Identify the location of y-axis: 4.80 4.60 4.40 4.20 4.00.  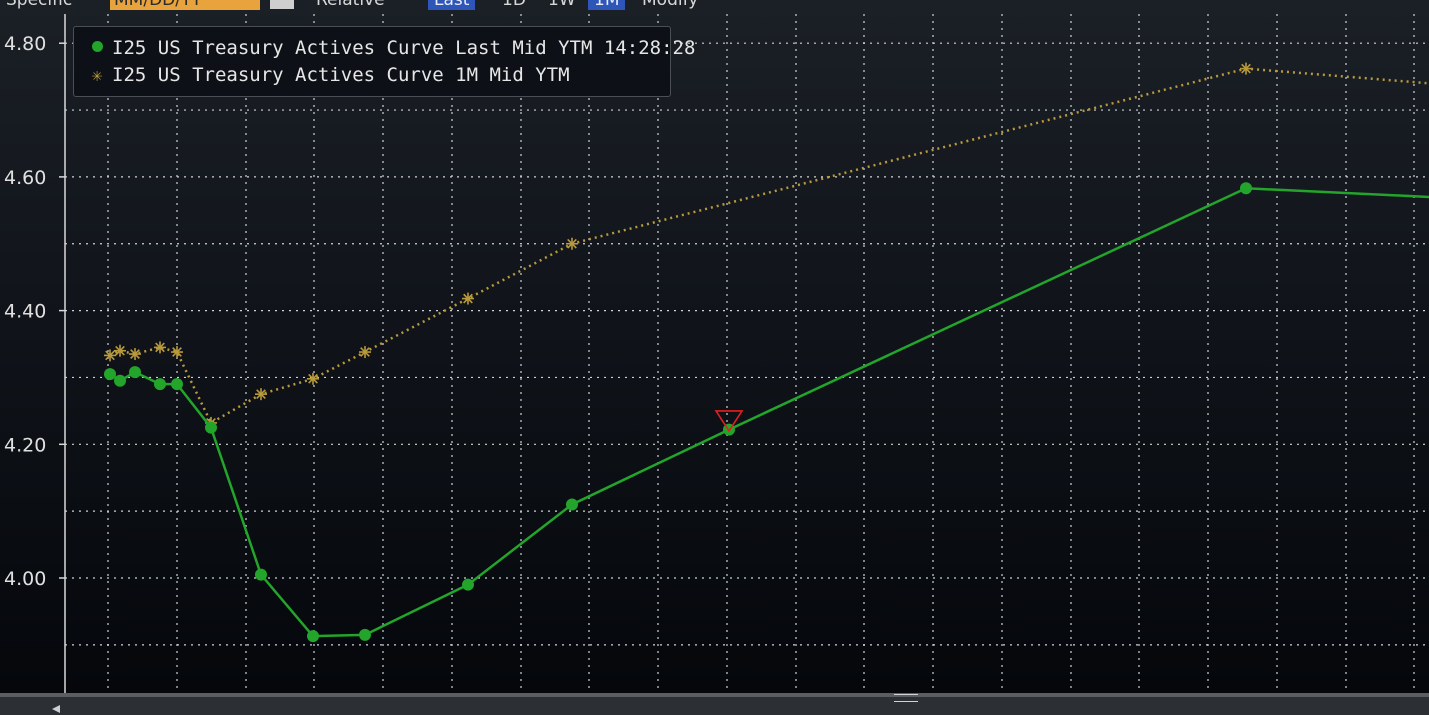
(35, 353).